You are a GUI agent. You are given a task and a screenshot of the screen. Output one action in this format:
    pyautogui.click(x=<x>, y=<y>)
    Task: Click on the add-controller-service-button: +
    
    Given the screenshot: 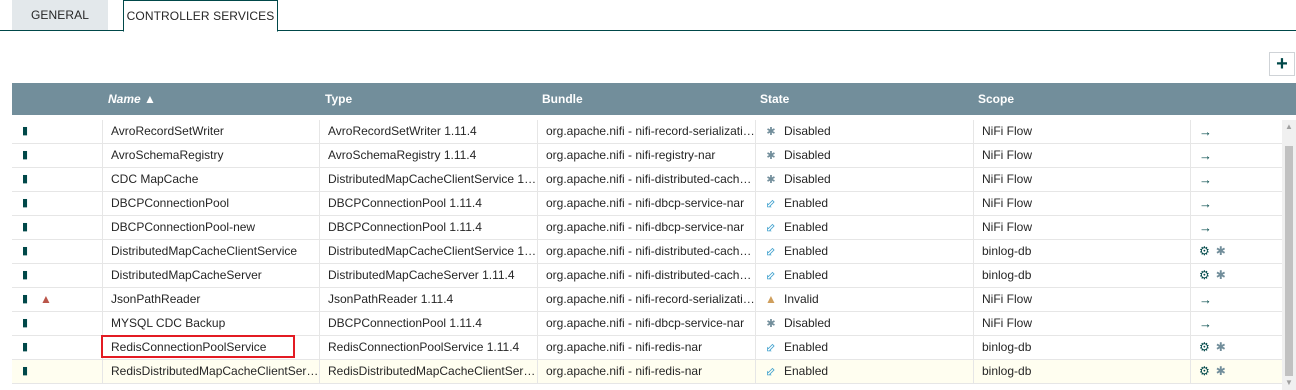 What is the action you would take?
    pyautogui.click(x=1282, y=64)
    